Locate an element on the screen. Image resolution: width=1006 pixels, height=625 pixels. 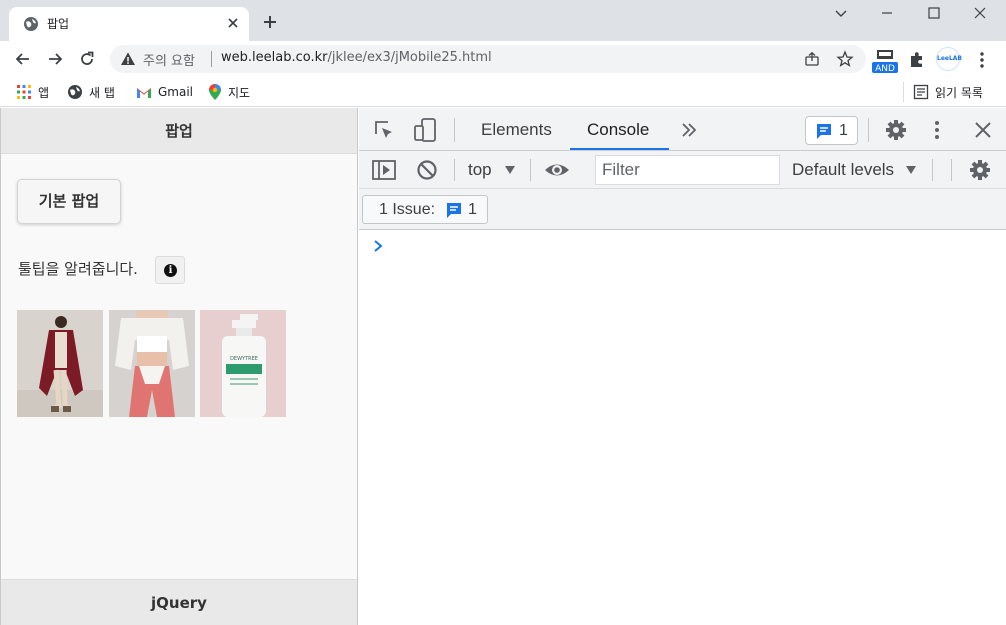
info-tooltip-button: i is located at coordinates (170, 270).